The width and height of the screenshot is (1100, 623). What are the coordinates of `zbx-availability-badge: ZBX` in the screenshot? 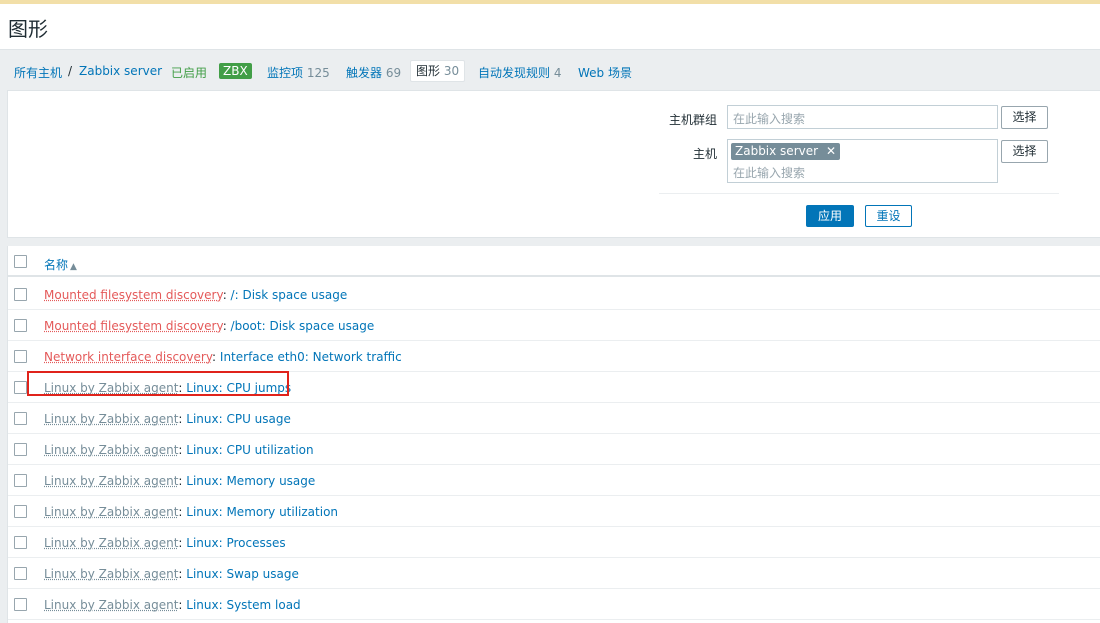 It's located at (235, 71).